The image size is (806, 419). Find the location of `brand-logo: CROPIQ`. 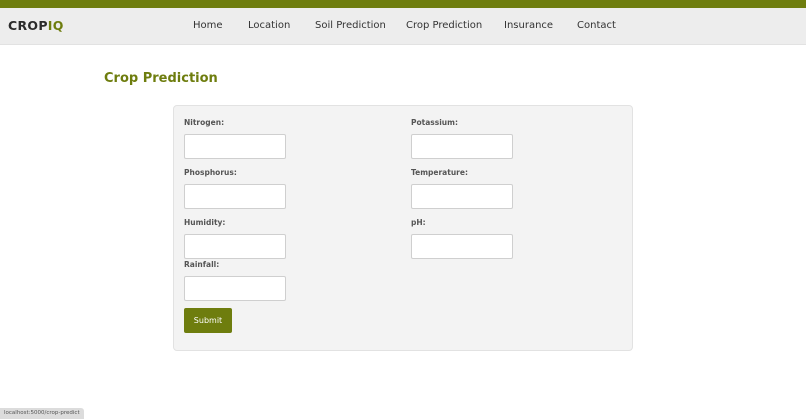

brand-logo: CROPIQ is located at coordinates (36, 25).